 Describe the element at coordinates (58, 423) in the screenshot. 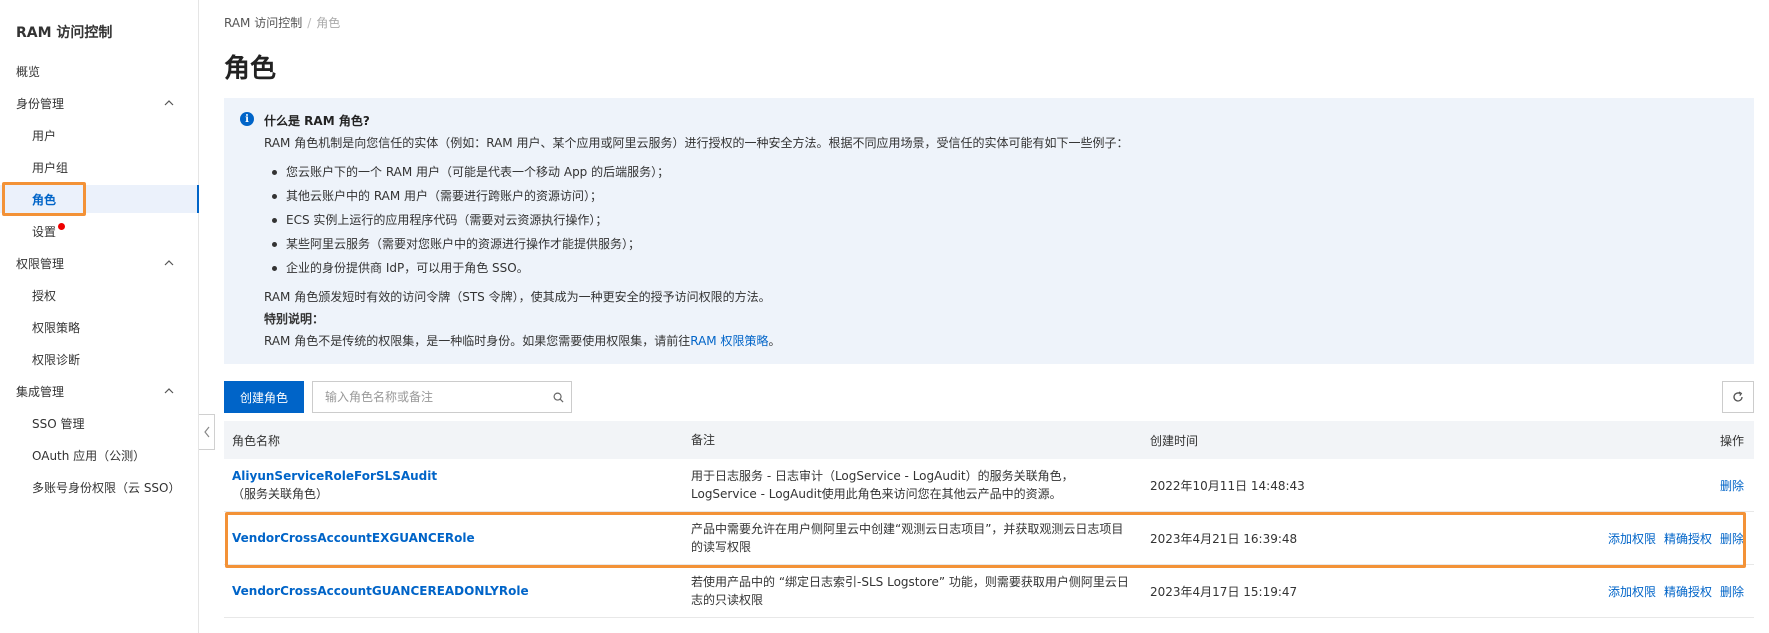

I see `sidebar-item-label: SSO 管理` at that location.